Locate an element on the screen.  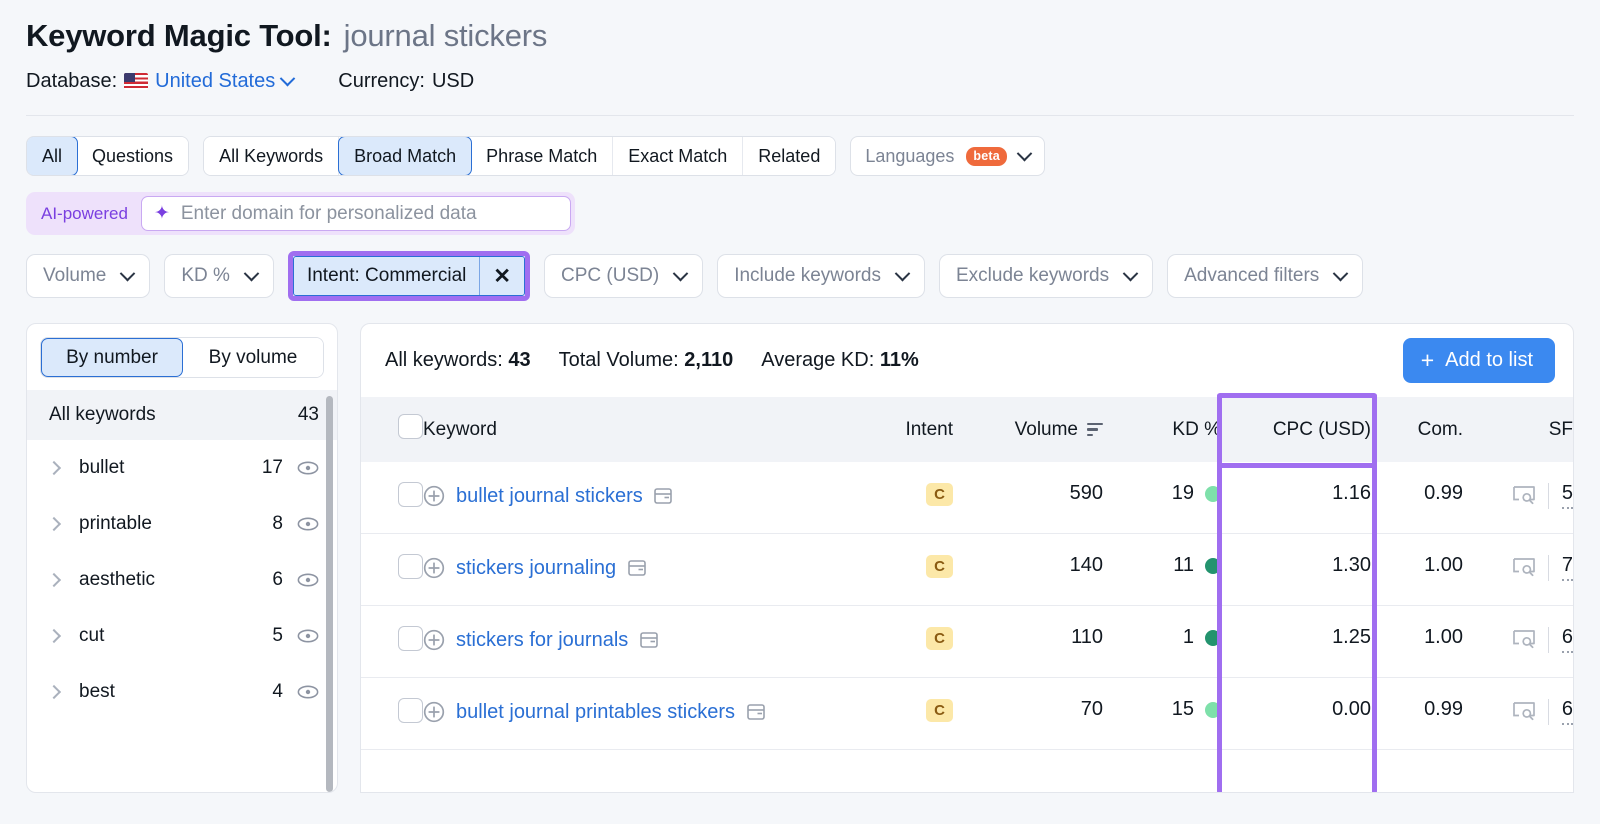
tab-broad-match: Broad Match is located at coordinates (405, 156).